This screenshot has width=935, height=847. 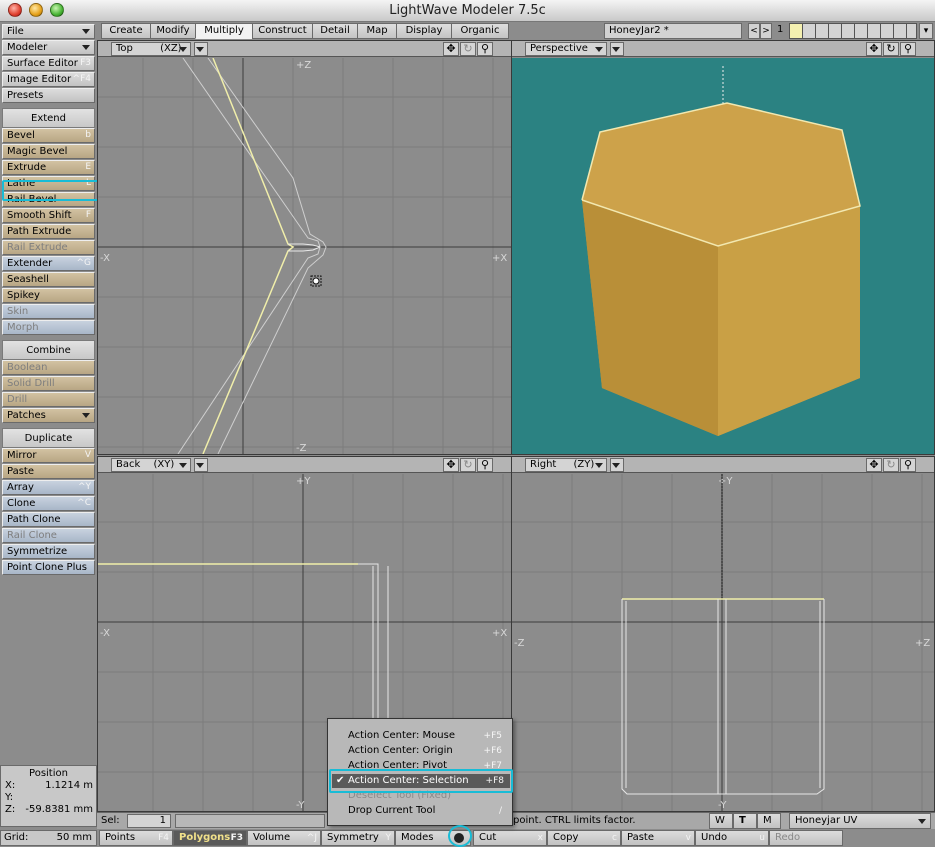 What do you see at coordinates (766, 31) in the screenshot?
I see `next-layer-button: >` at bounding box center [766, 31].